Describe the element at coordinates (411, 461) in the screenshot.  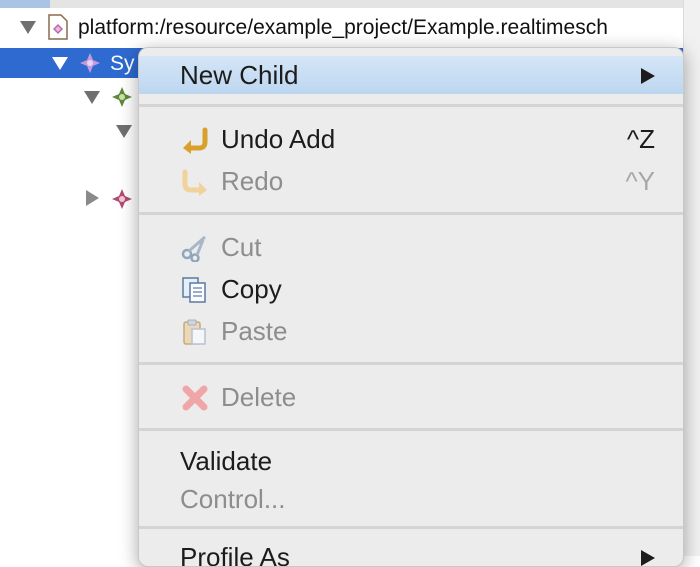
I see `menu-item-validate: Validate` at that location.